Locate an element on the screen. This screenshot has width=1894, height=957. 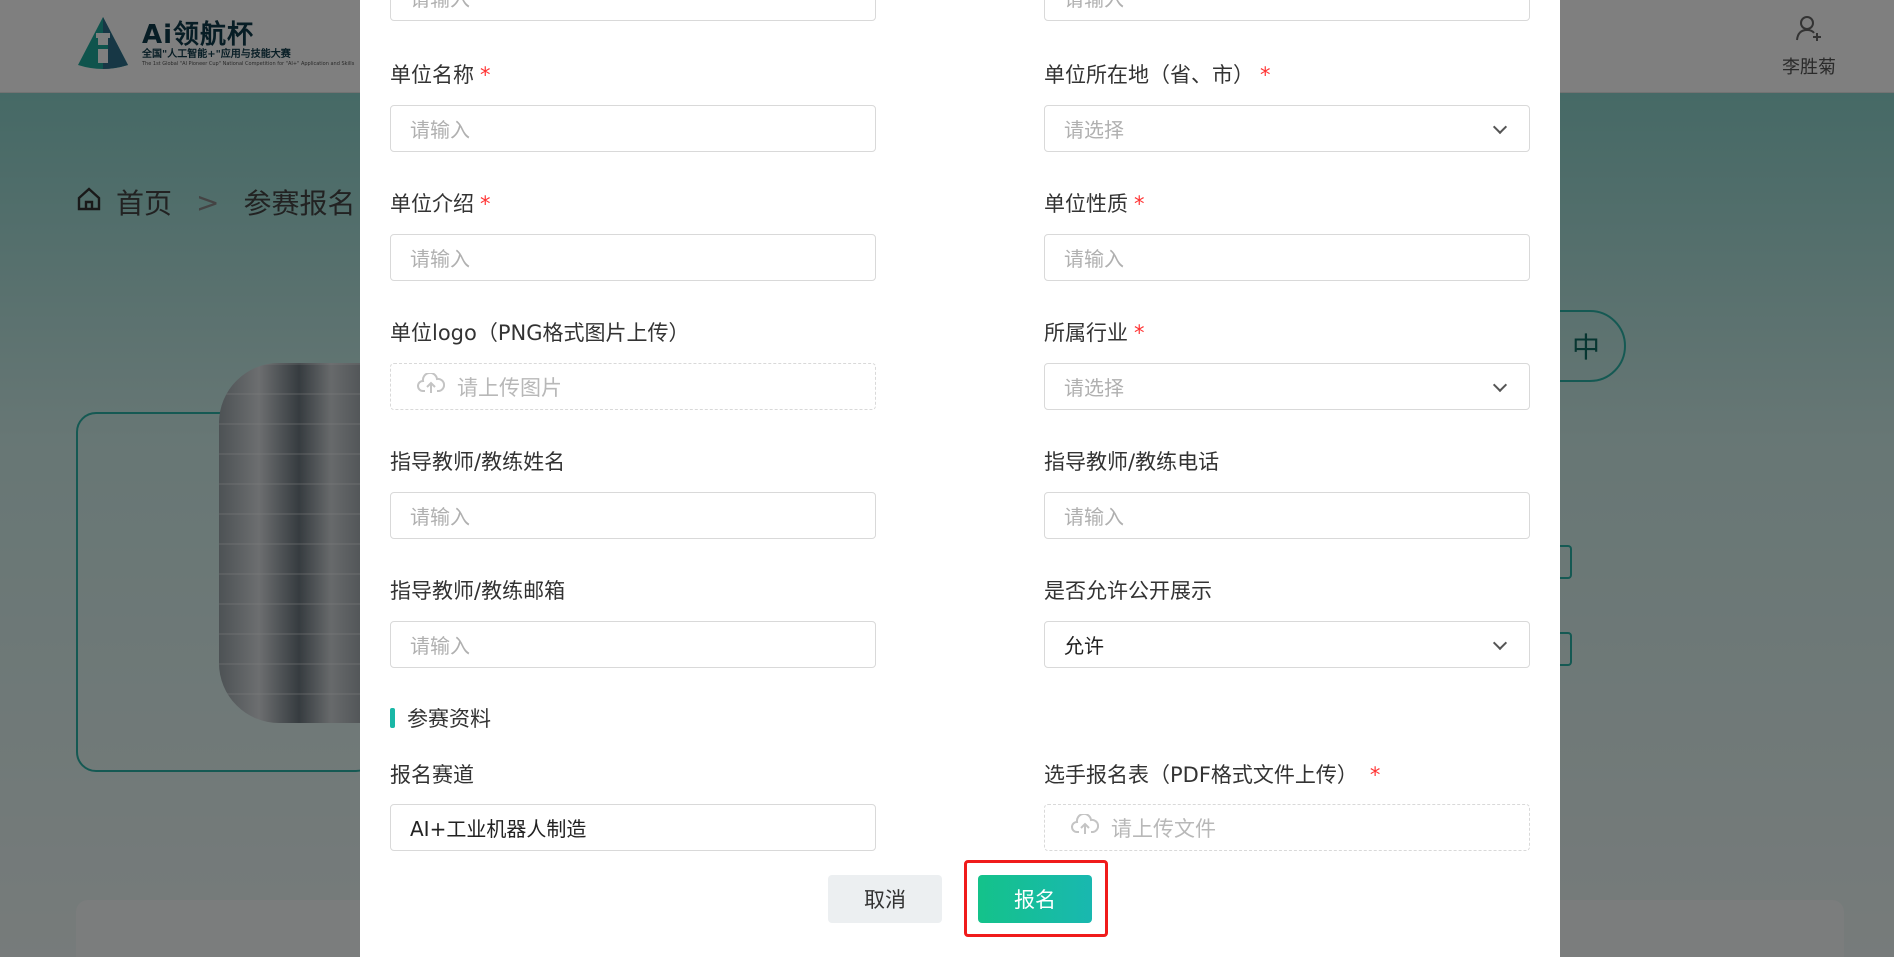
upload-text: 请上传文件 is located at coordinates (1163, 828).